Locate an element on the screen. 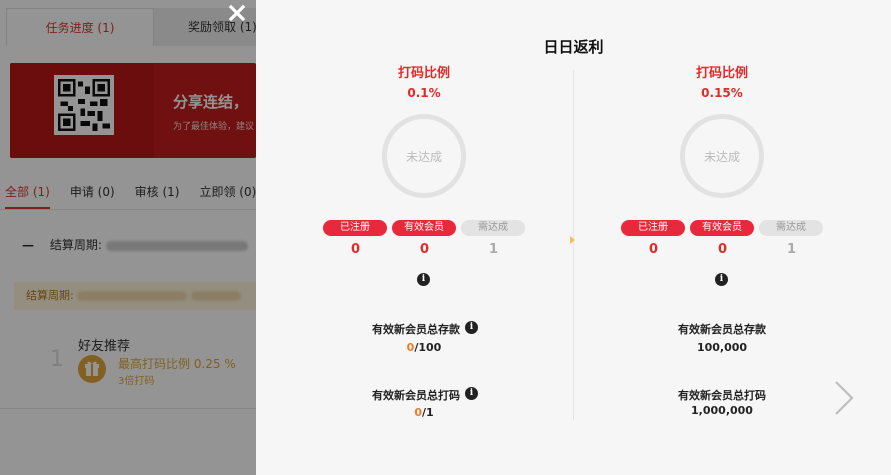 The width and height of the screenshot is (891, 475). bet-progress: 0/1 is located at coordinates (424, 412).